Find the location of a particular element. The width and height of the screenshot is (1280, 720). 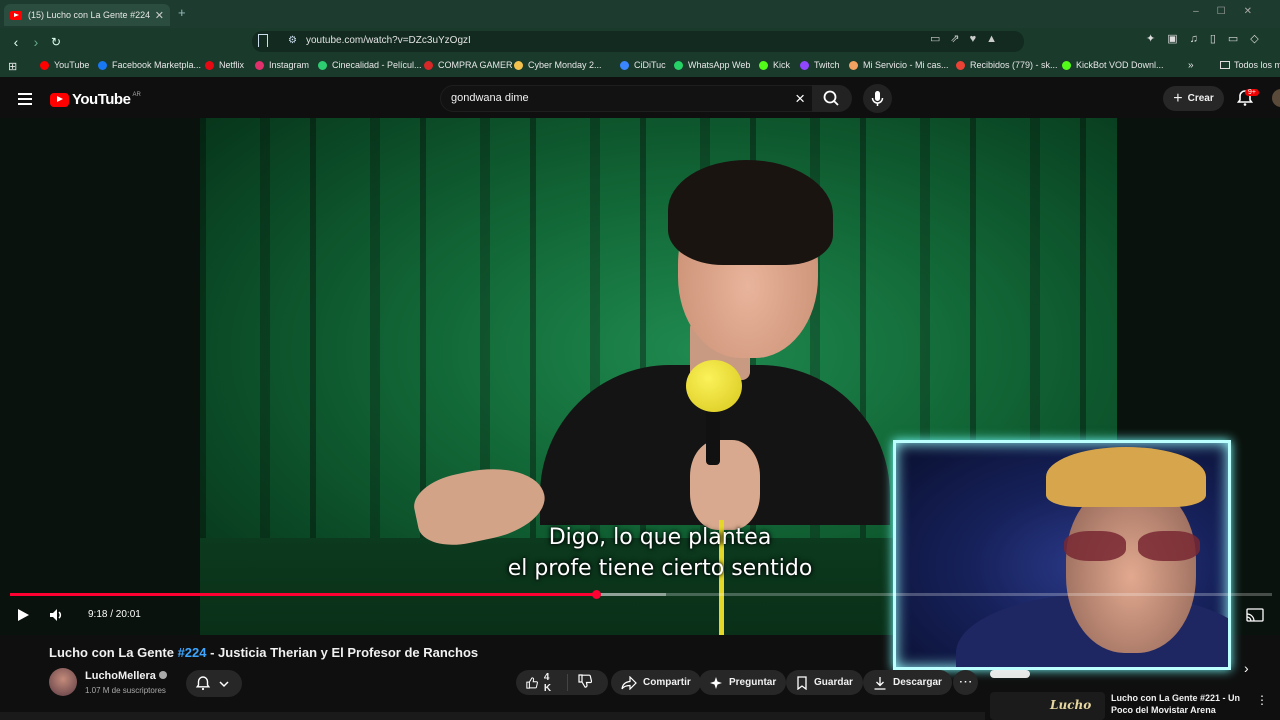

create-button: + Crear is located at coordinates (1193, 98).